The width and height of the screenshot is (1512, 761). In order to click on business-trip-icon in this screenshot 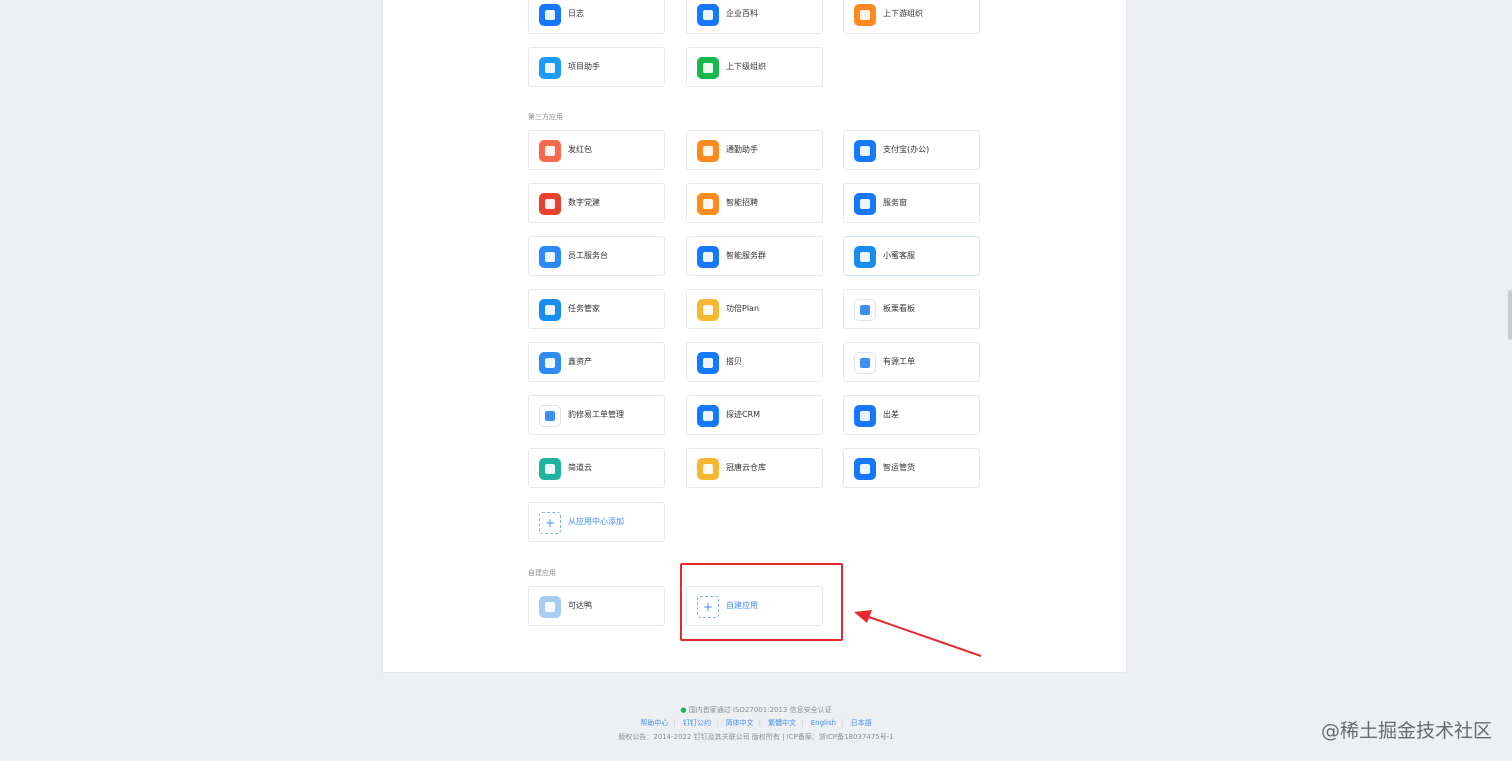, I will do `click(865, 416)`.